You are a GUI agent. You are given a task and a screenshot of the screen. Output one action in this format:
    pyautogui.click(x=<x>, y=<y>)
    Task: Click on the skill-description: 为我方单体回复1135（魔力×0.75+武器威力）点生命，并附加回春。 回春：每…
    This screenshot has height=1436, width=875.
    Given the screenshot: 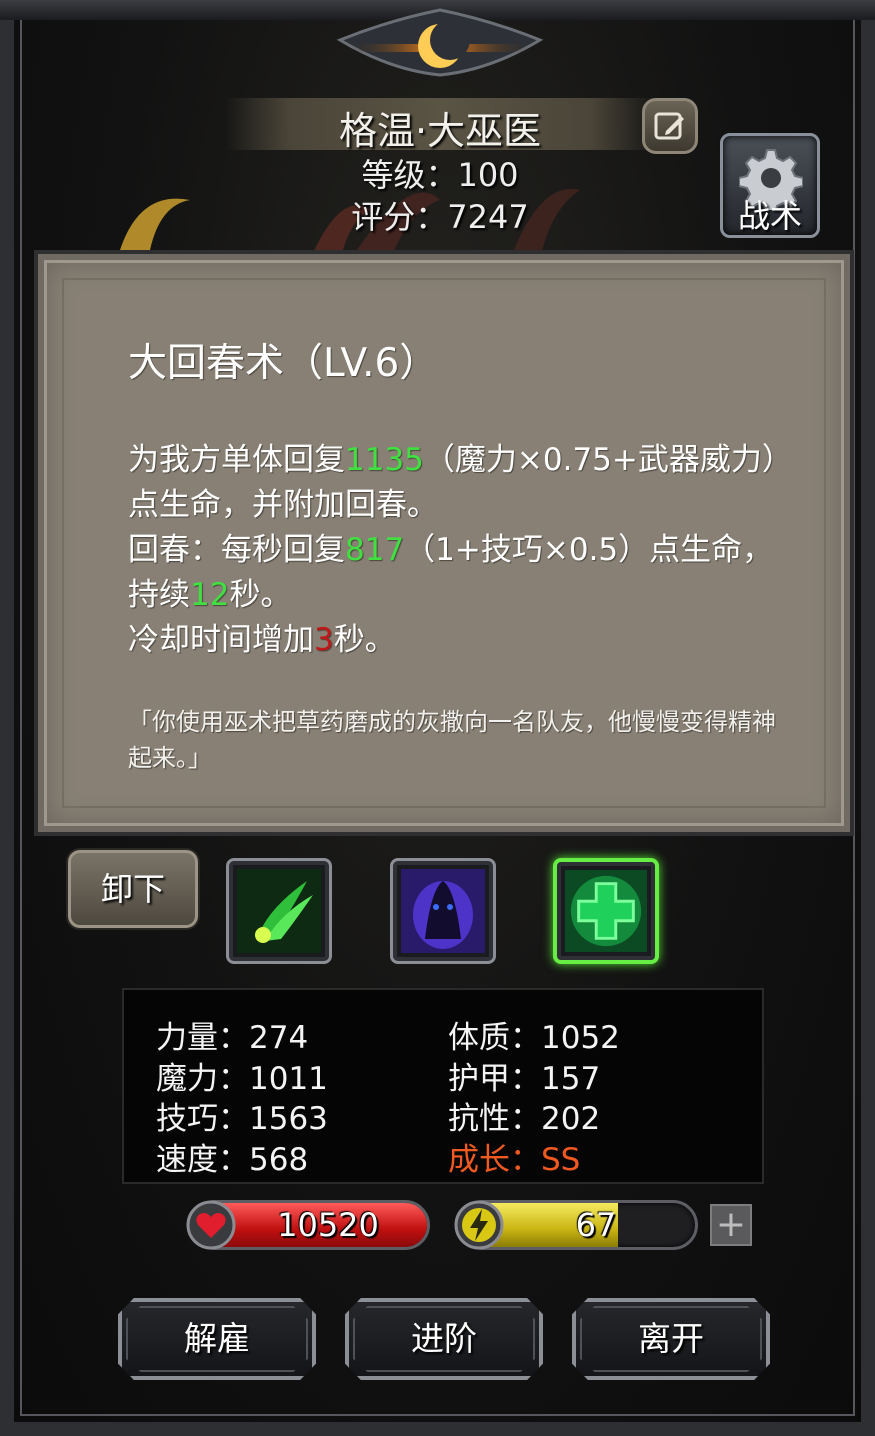 What is the action you would take?
    pyautogui.click(x=458, y=550)
    